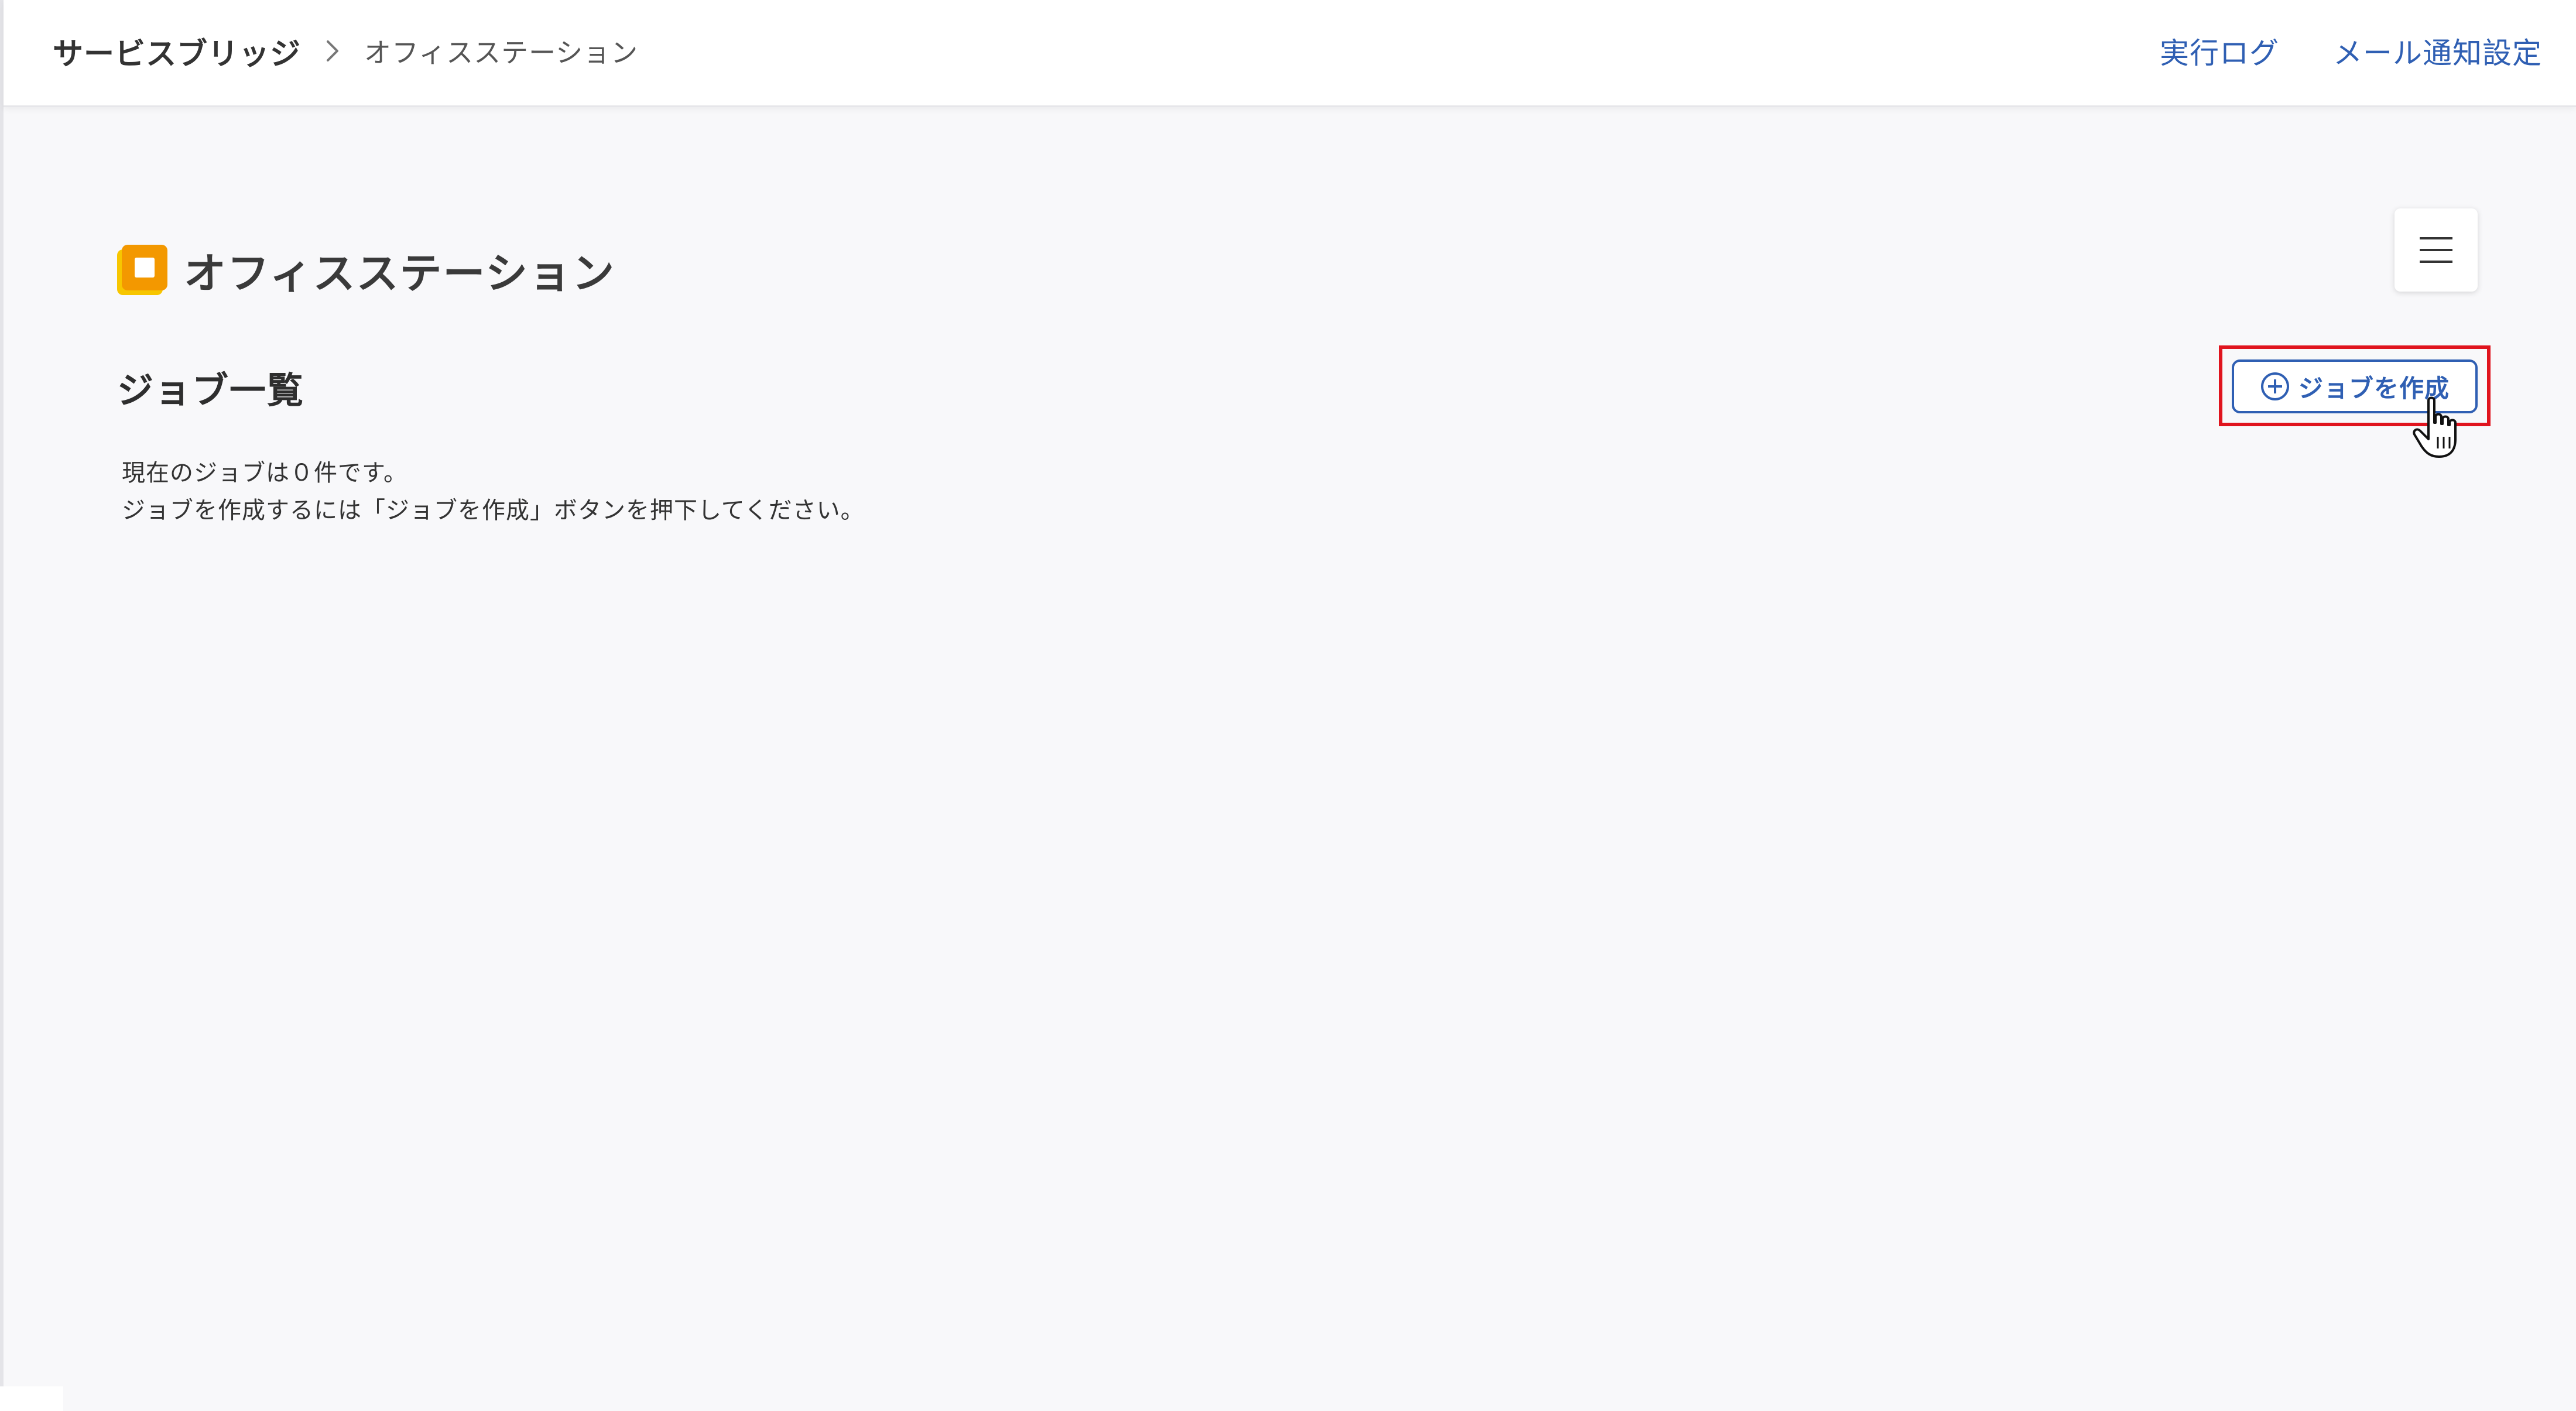 This screenshot has height=1411, width=2576. I want to click on message-line-1: 現在のジョブは０件です。, so click(264, 474).